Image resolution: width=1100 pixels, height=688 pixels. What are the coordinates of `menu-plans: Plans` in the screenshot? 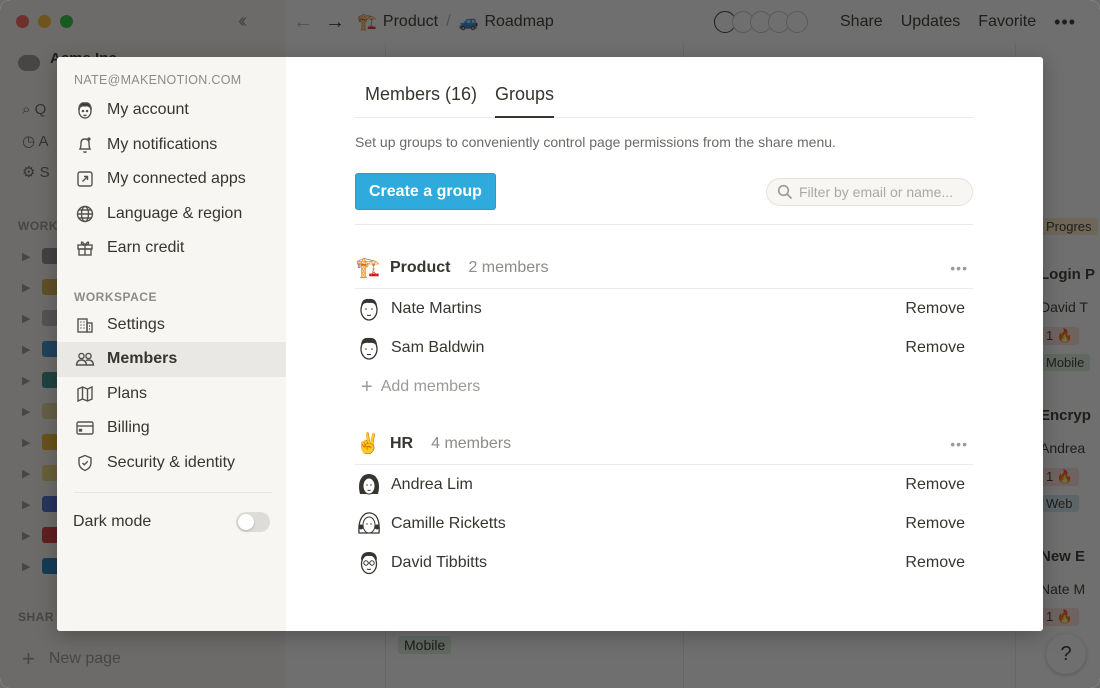 It's located at (171, 394).